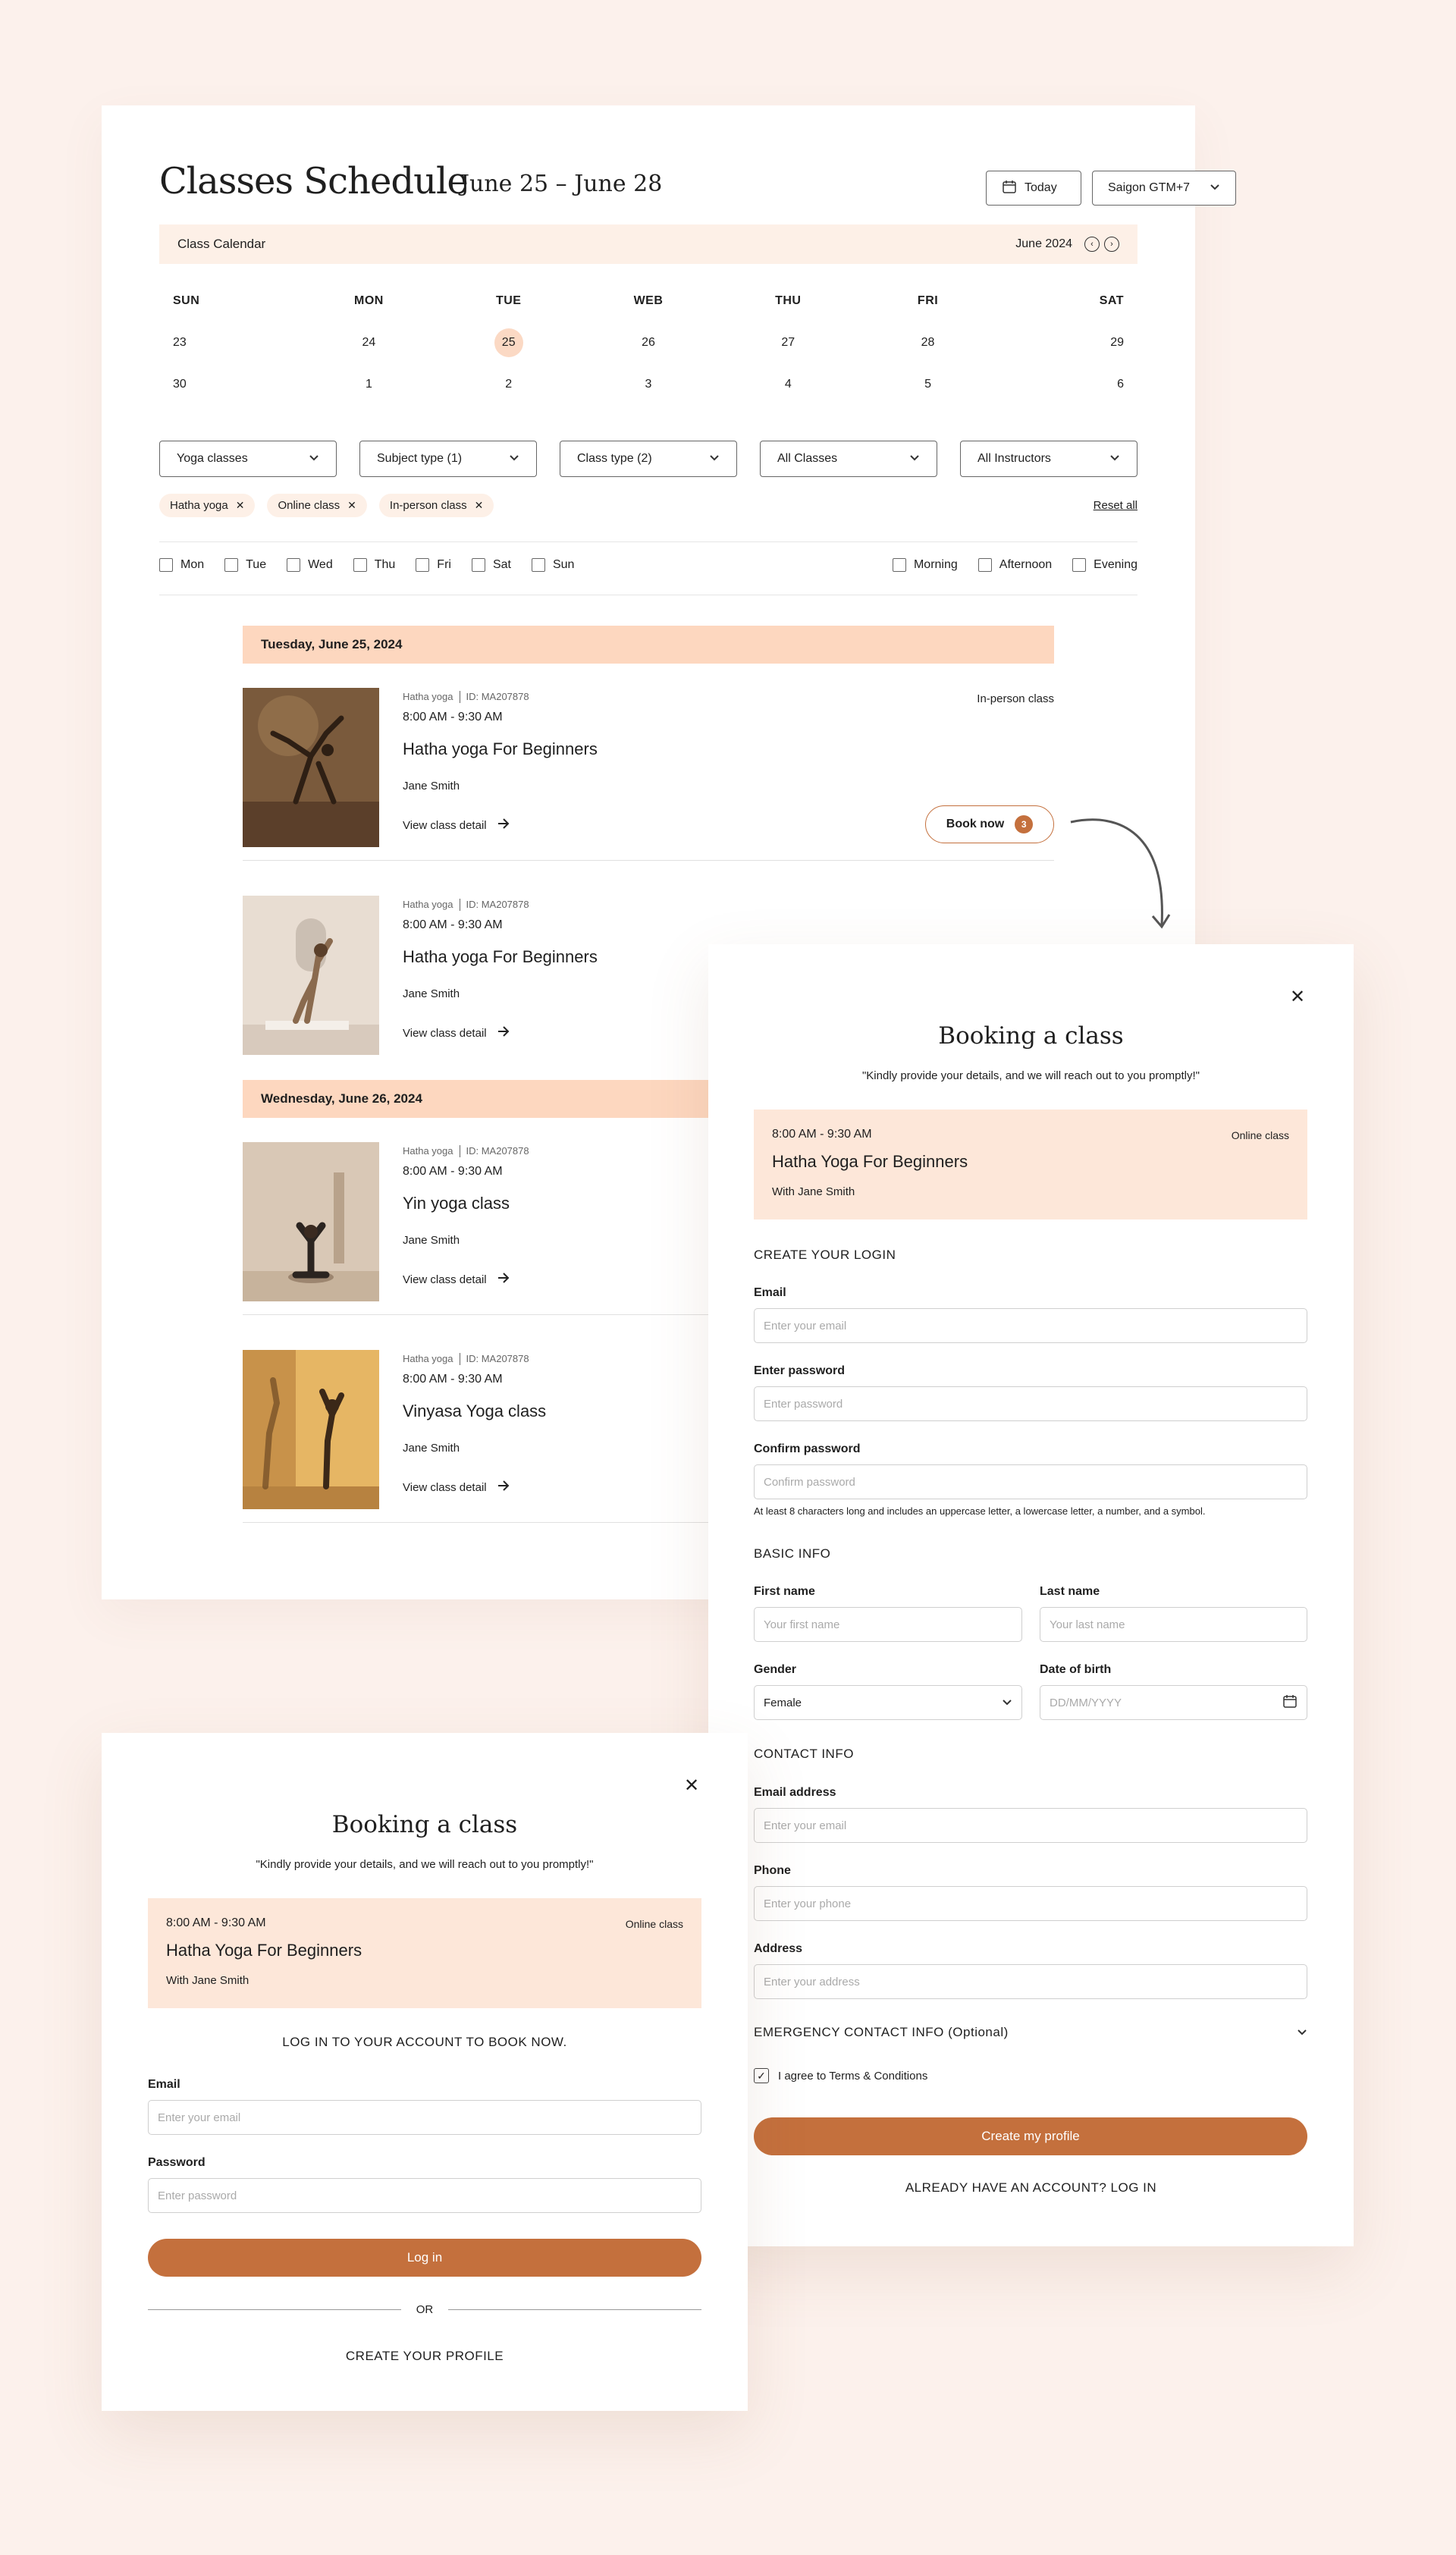  What do you see at coordinates (1026, 564) in the screenshot?
I see `checkbox-label: Afternoon` at bounding box center [1026, 564].